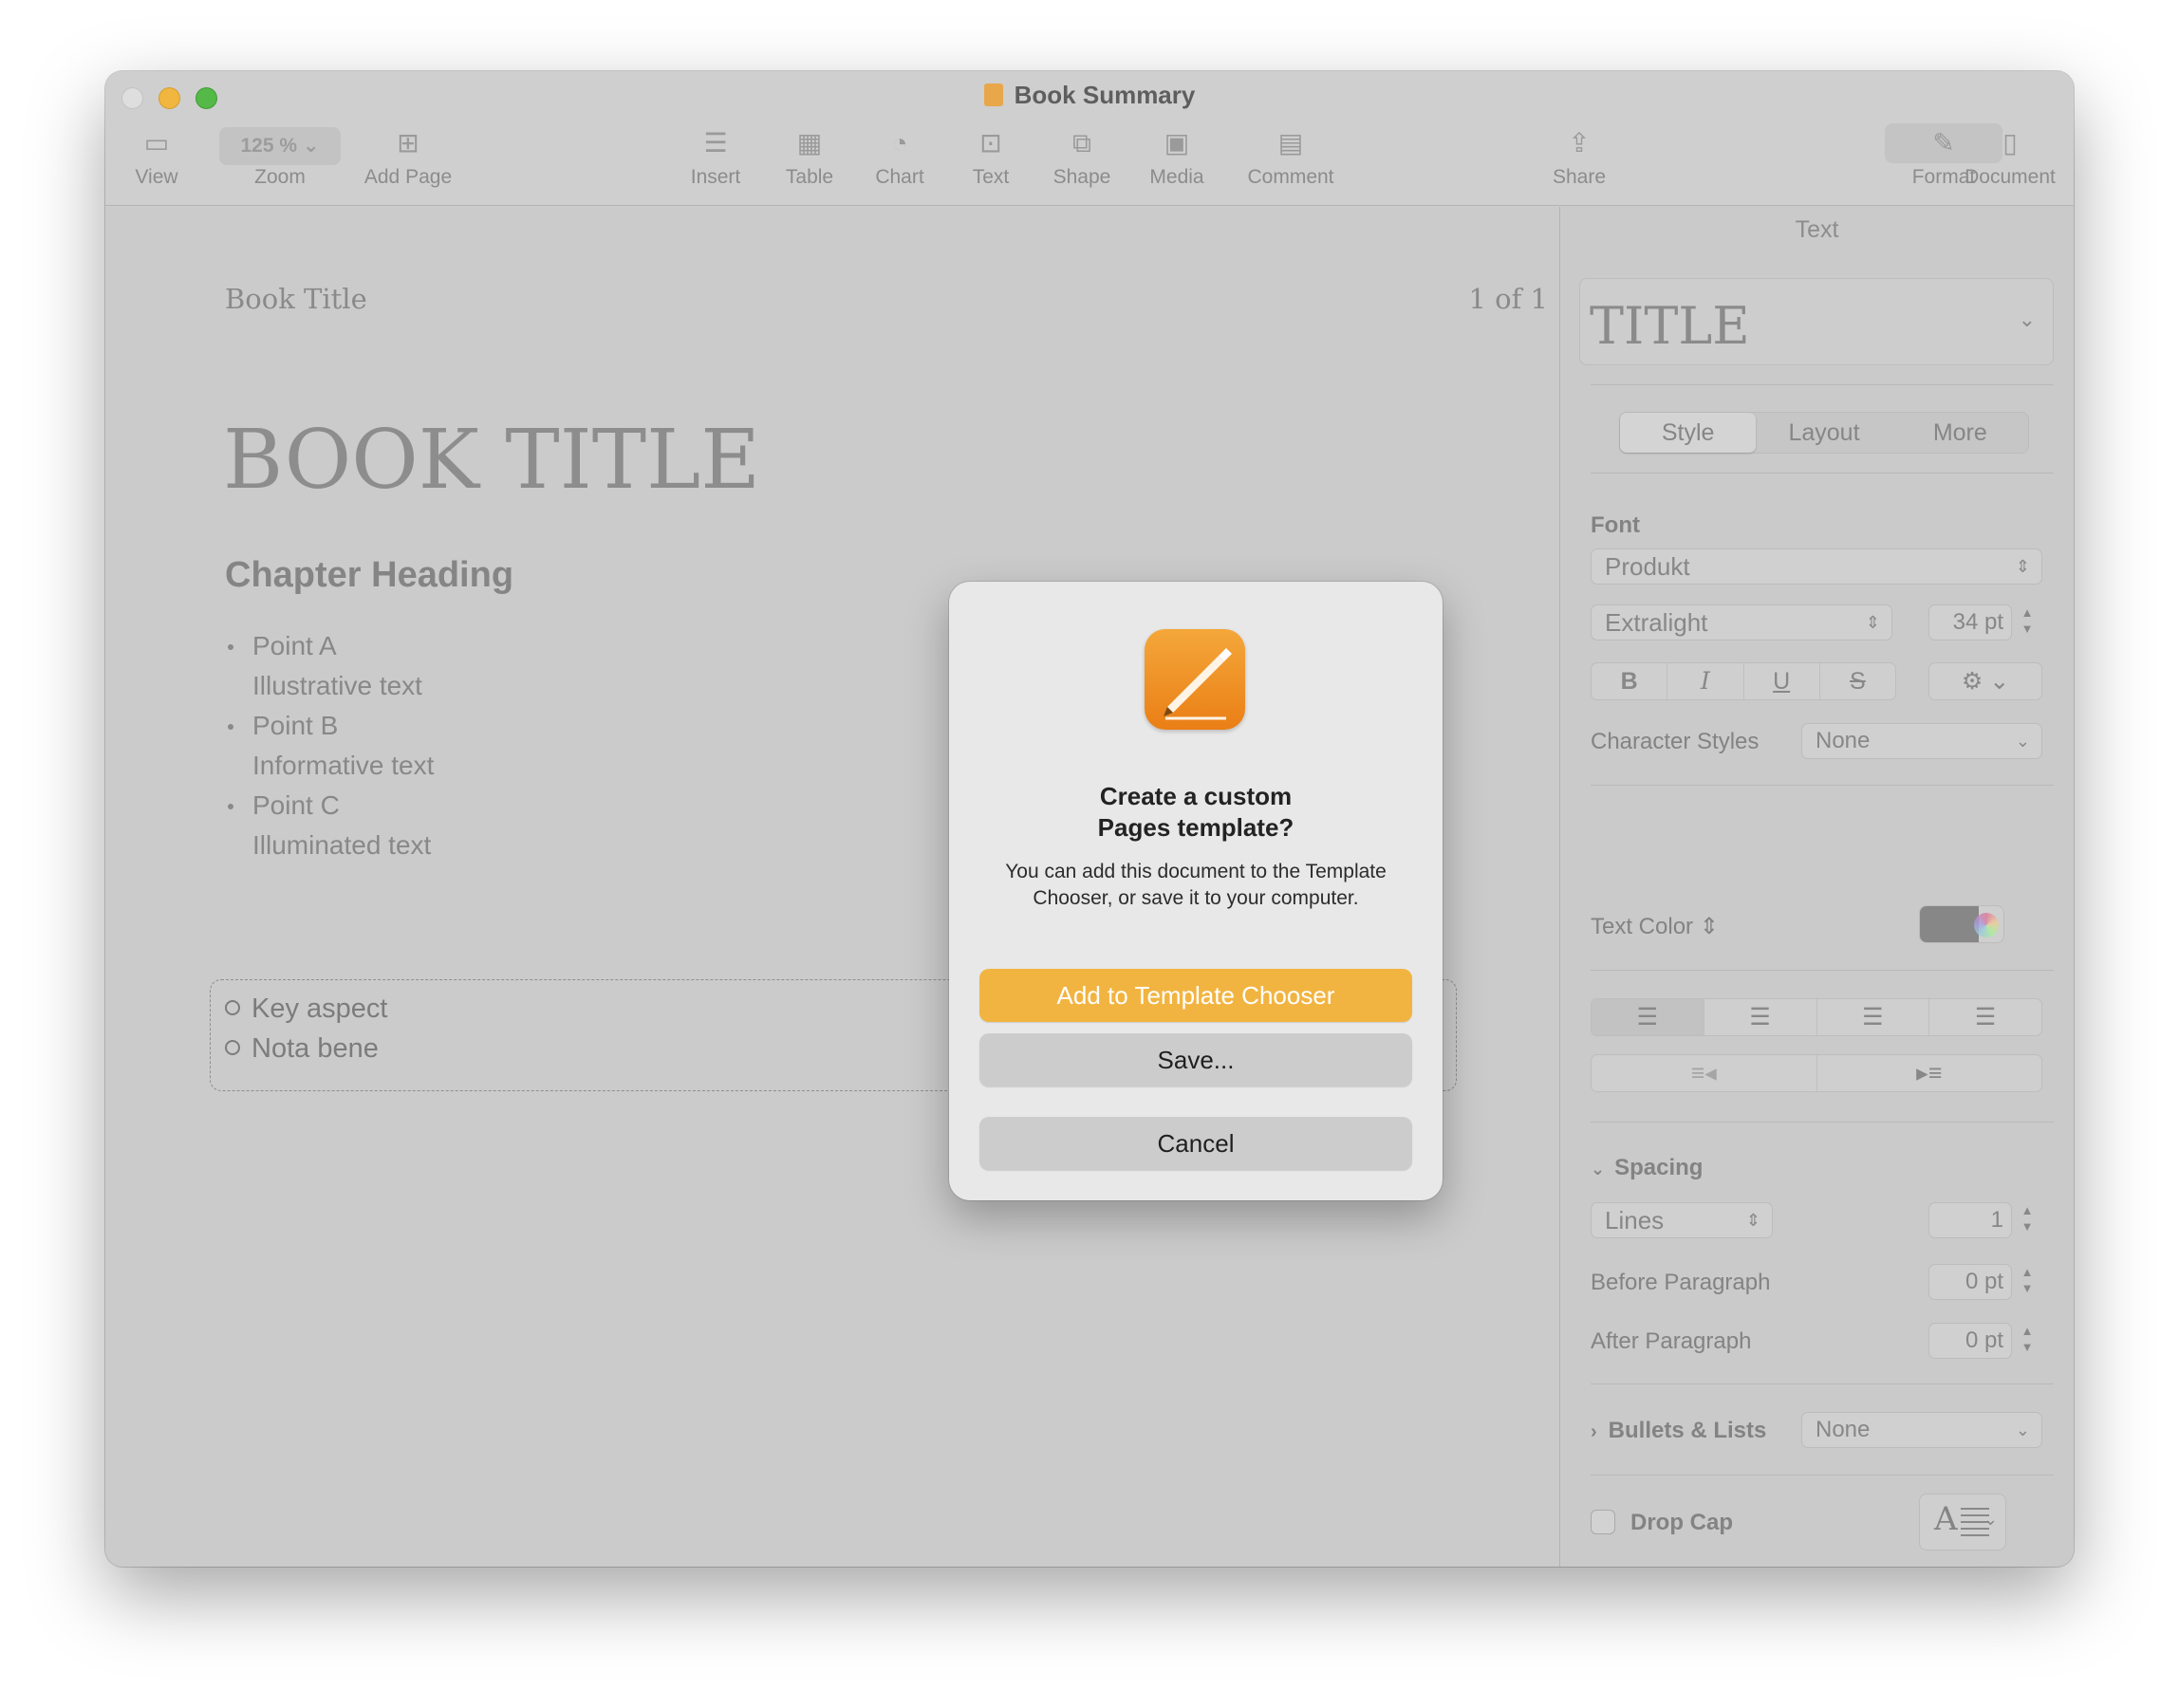 The image size is (2179, 1708). What do you see at coordinates (1960, 433) in the screenshot?
I see `tab-more: More` at bounding box center [1960, 433].